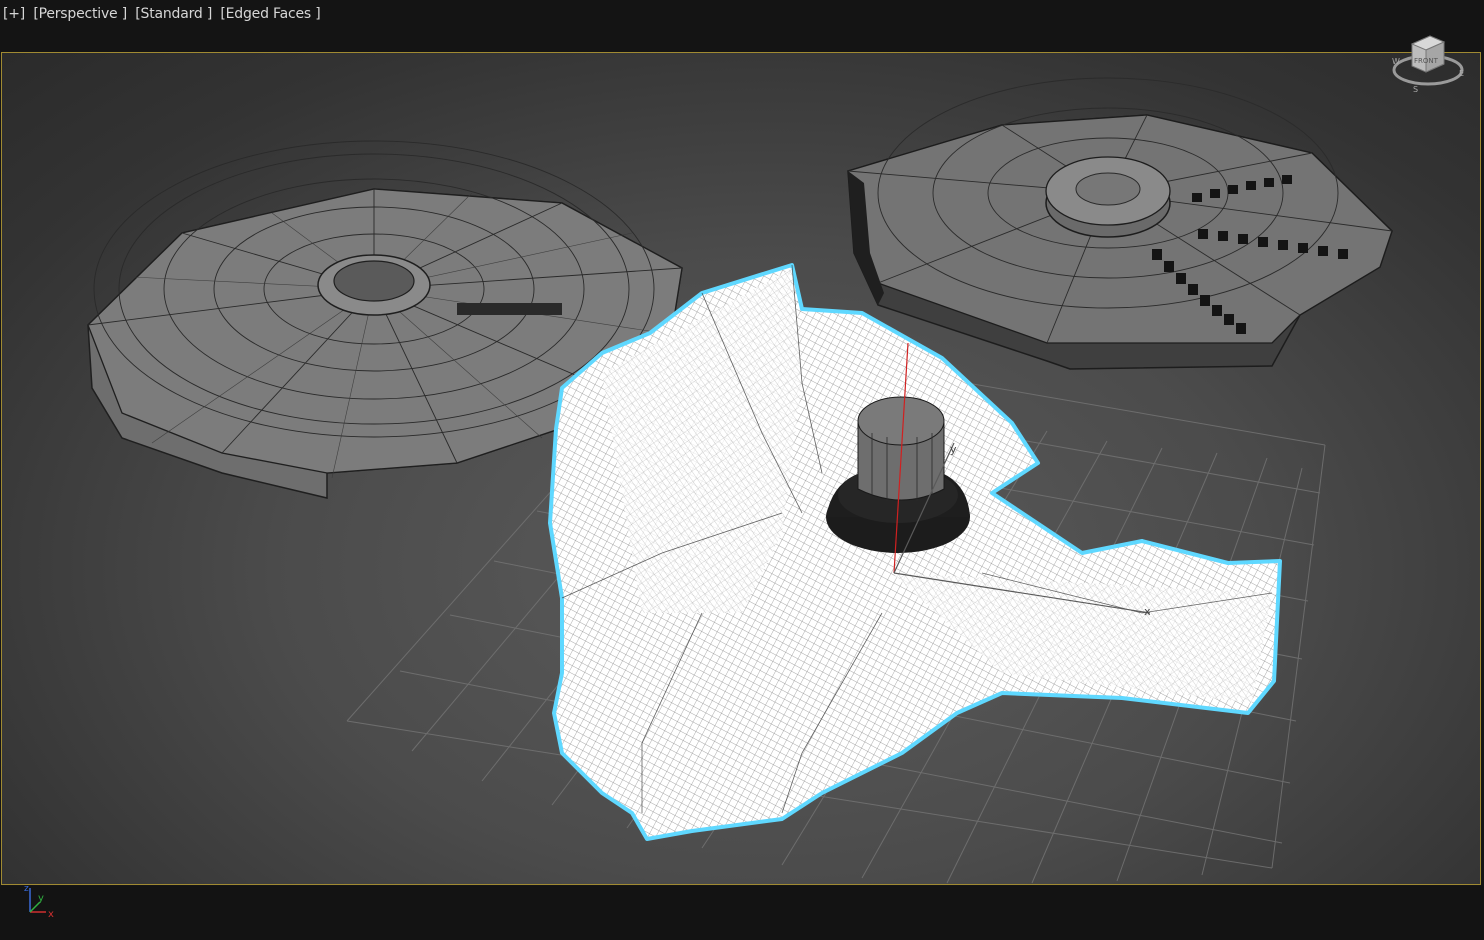 This screenshot has height=940, width=1484. Describe the element at coordinates (173, 14) in the screenshot. I see `viewport-shading-menu: [Standard ]` at that location.